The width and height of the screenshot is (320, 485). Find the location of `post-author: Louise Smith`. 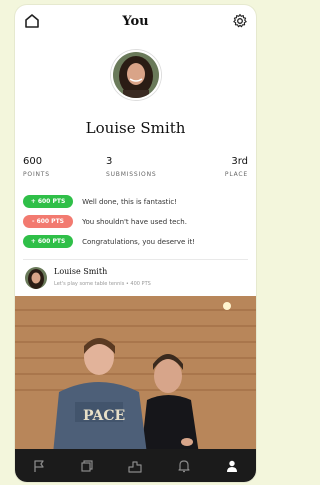

post-author: Louise Smith is located at coordinates (81, 271).